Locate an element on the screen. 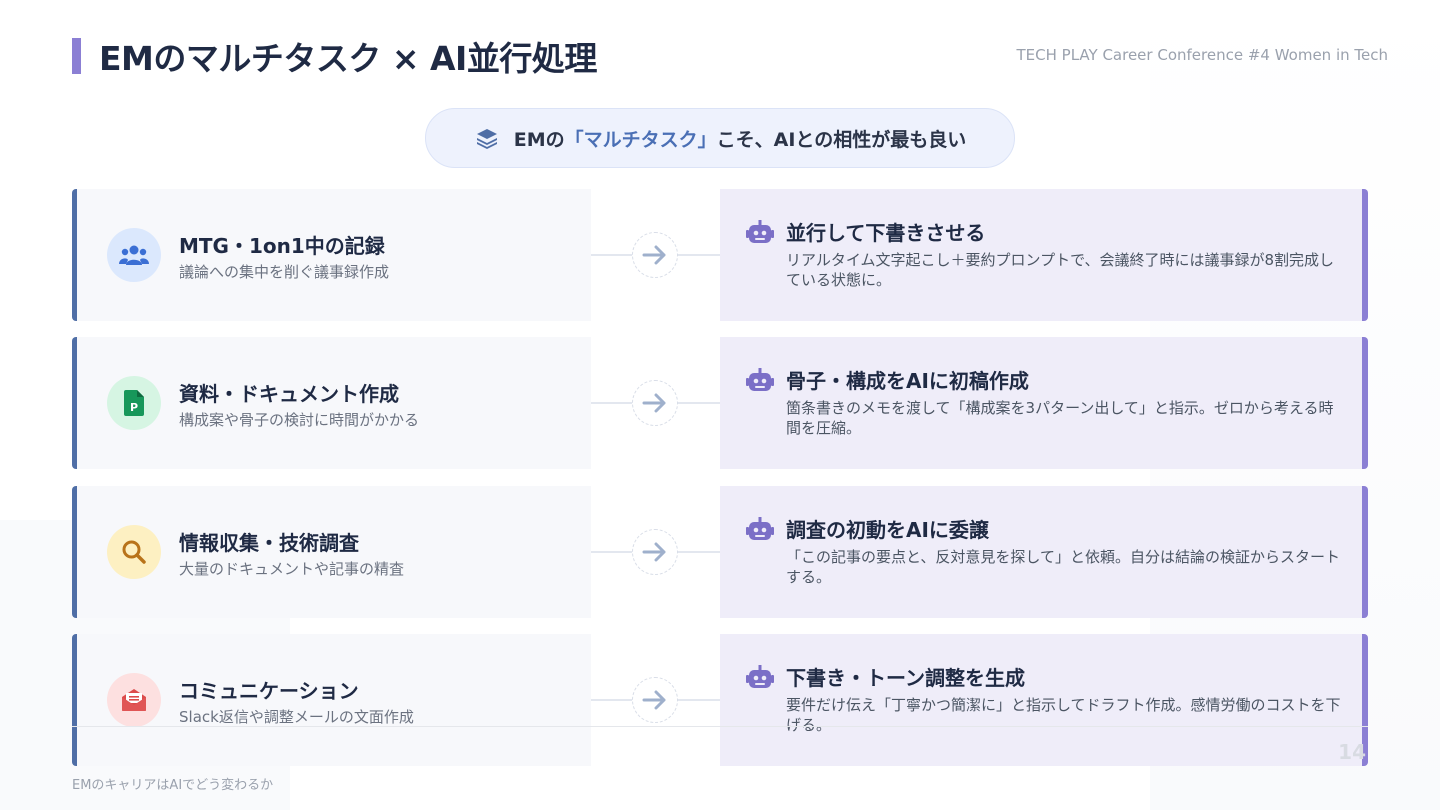  svg-text: P is located at coordinates (134, 407).